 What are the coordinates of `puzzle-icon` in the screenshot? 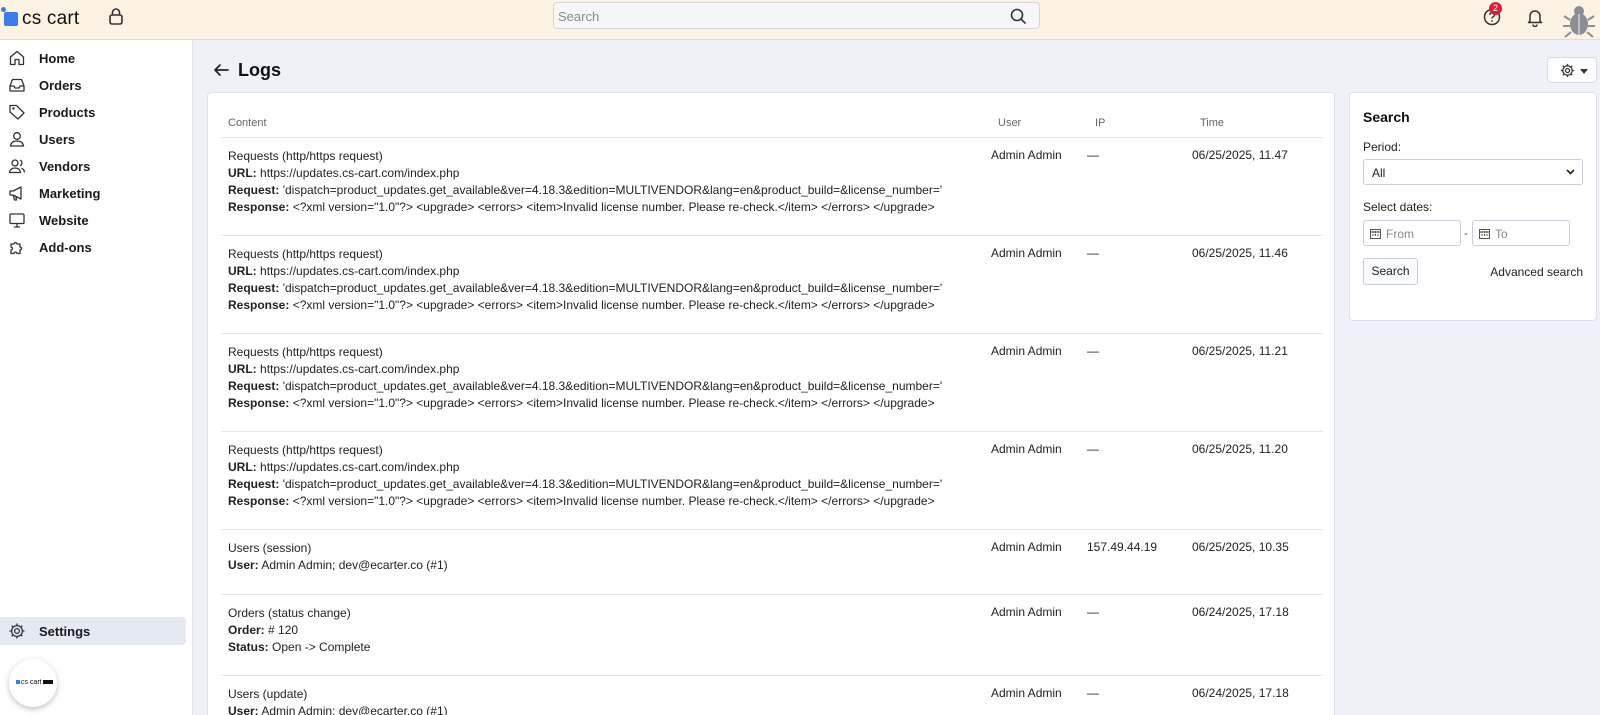 It's located at (16, 248).